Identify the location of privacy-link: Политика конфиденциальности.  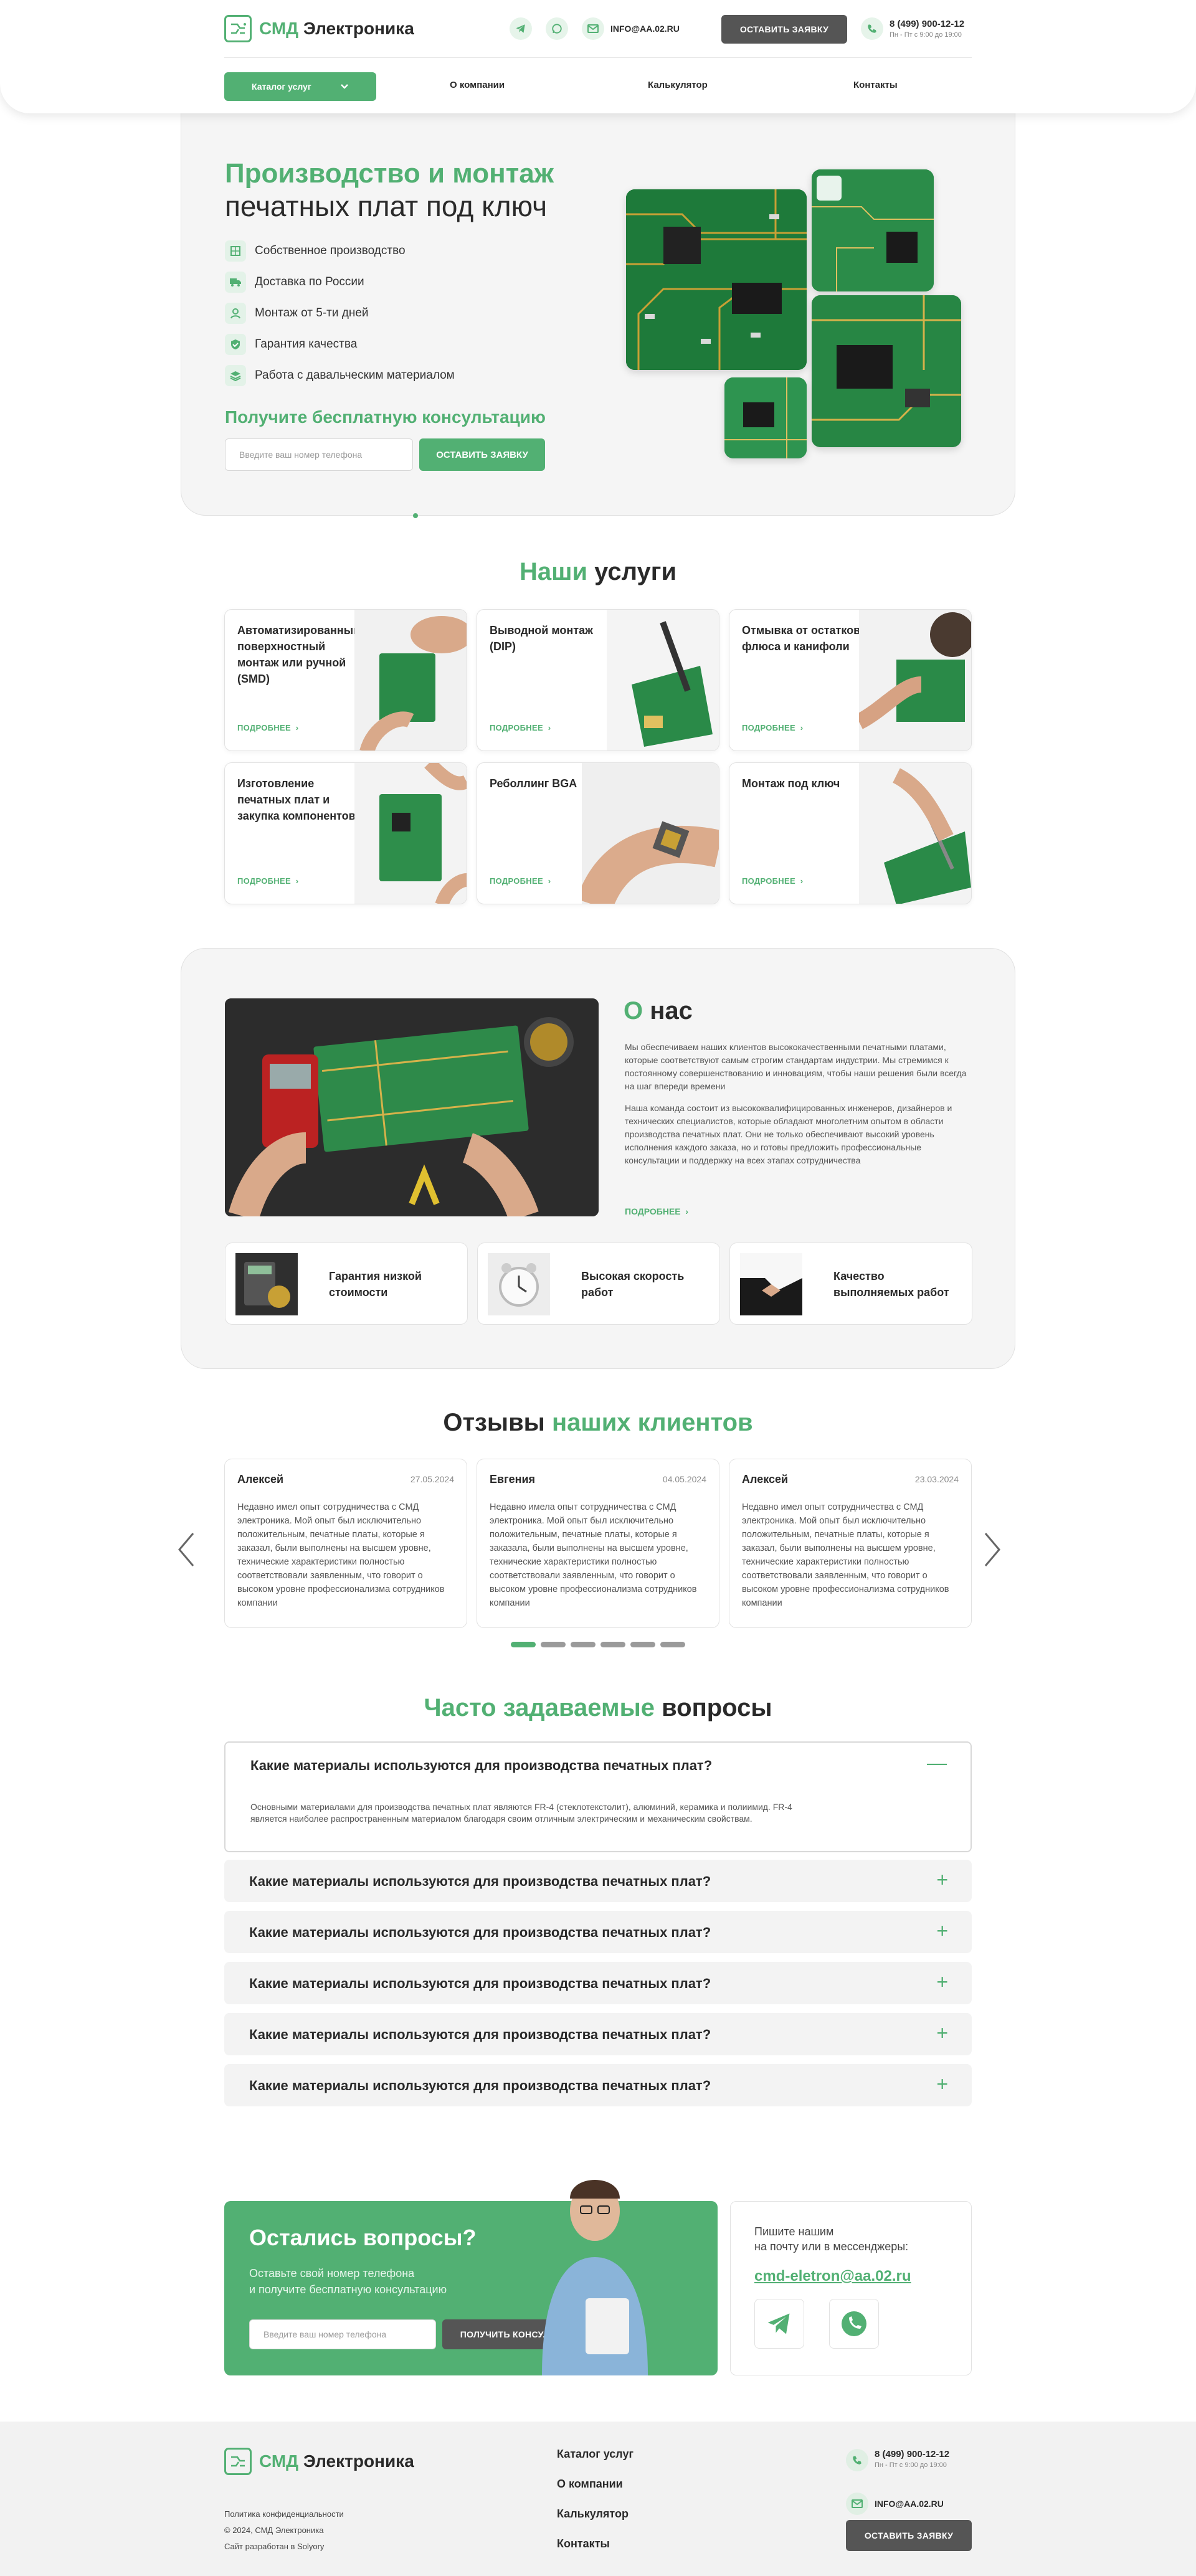
(284, 2514).